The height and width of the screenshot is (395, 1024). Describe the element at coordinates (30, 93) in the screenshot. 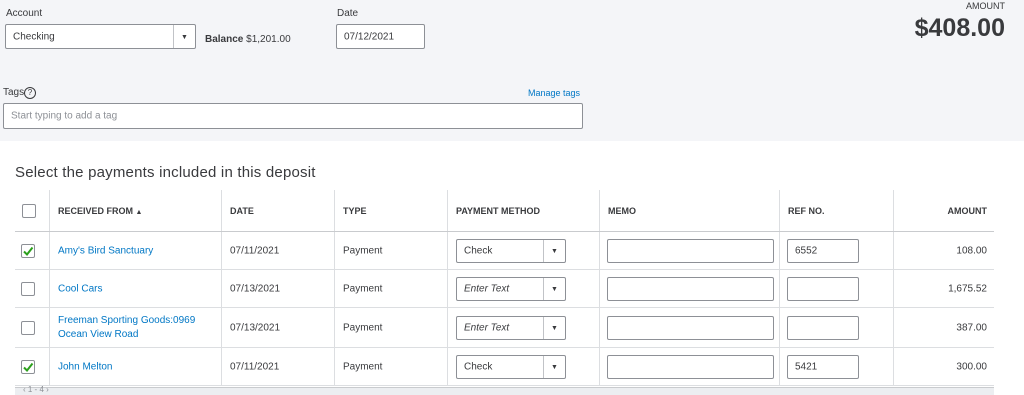

I see `help-icon: ?` at that location.